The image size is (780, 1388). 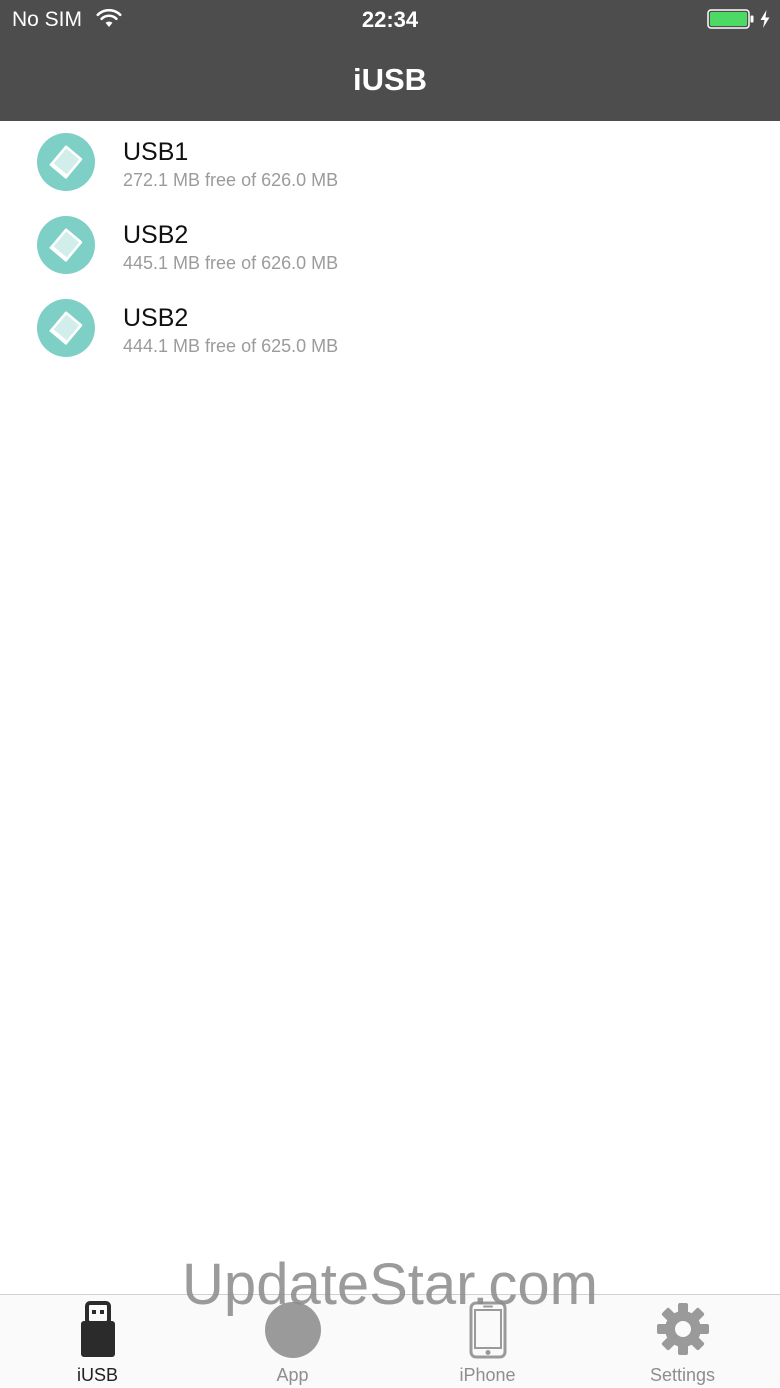 What do you see at coordinates (97, 1375) in the screenshot?
I see `tab-label: iUSB` at bounding box center [97, 1375].